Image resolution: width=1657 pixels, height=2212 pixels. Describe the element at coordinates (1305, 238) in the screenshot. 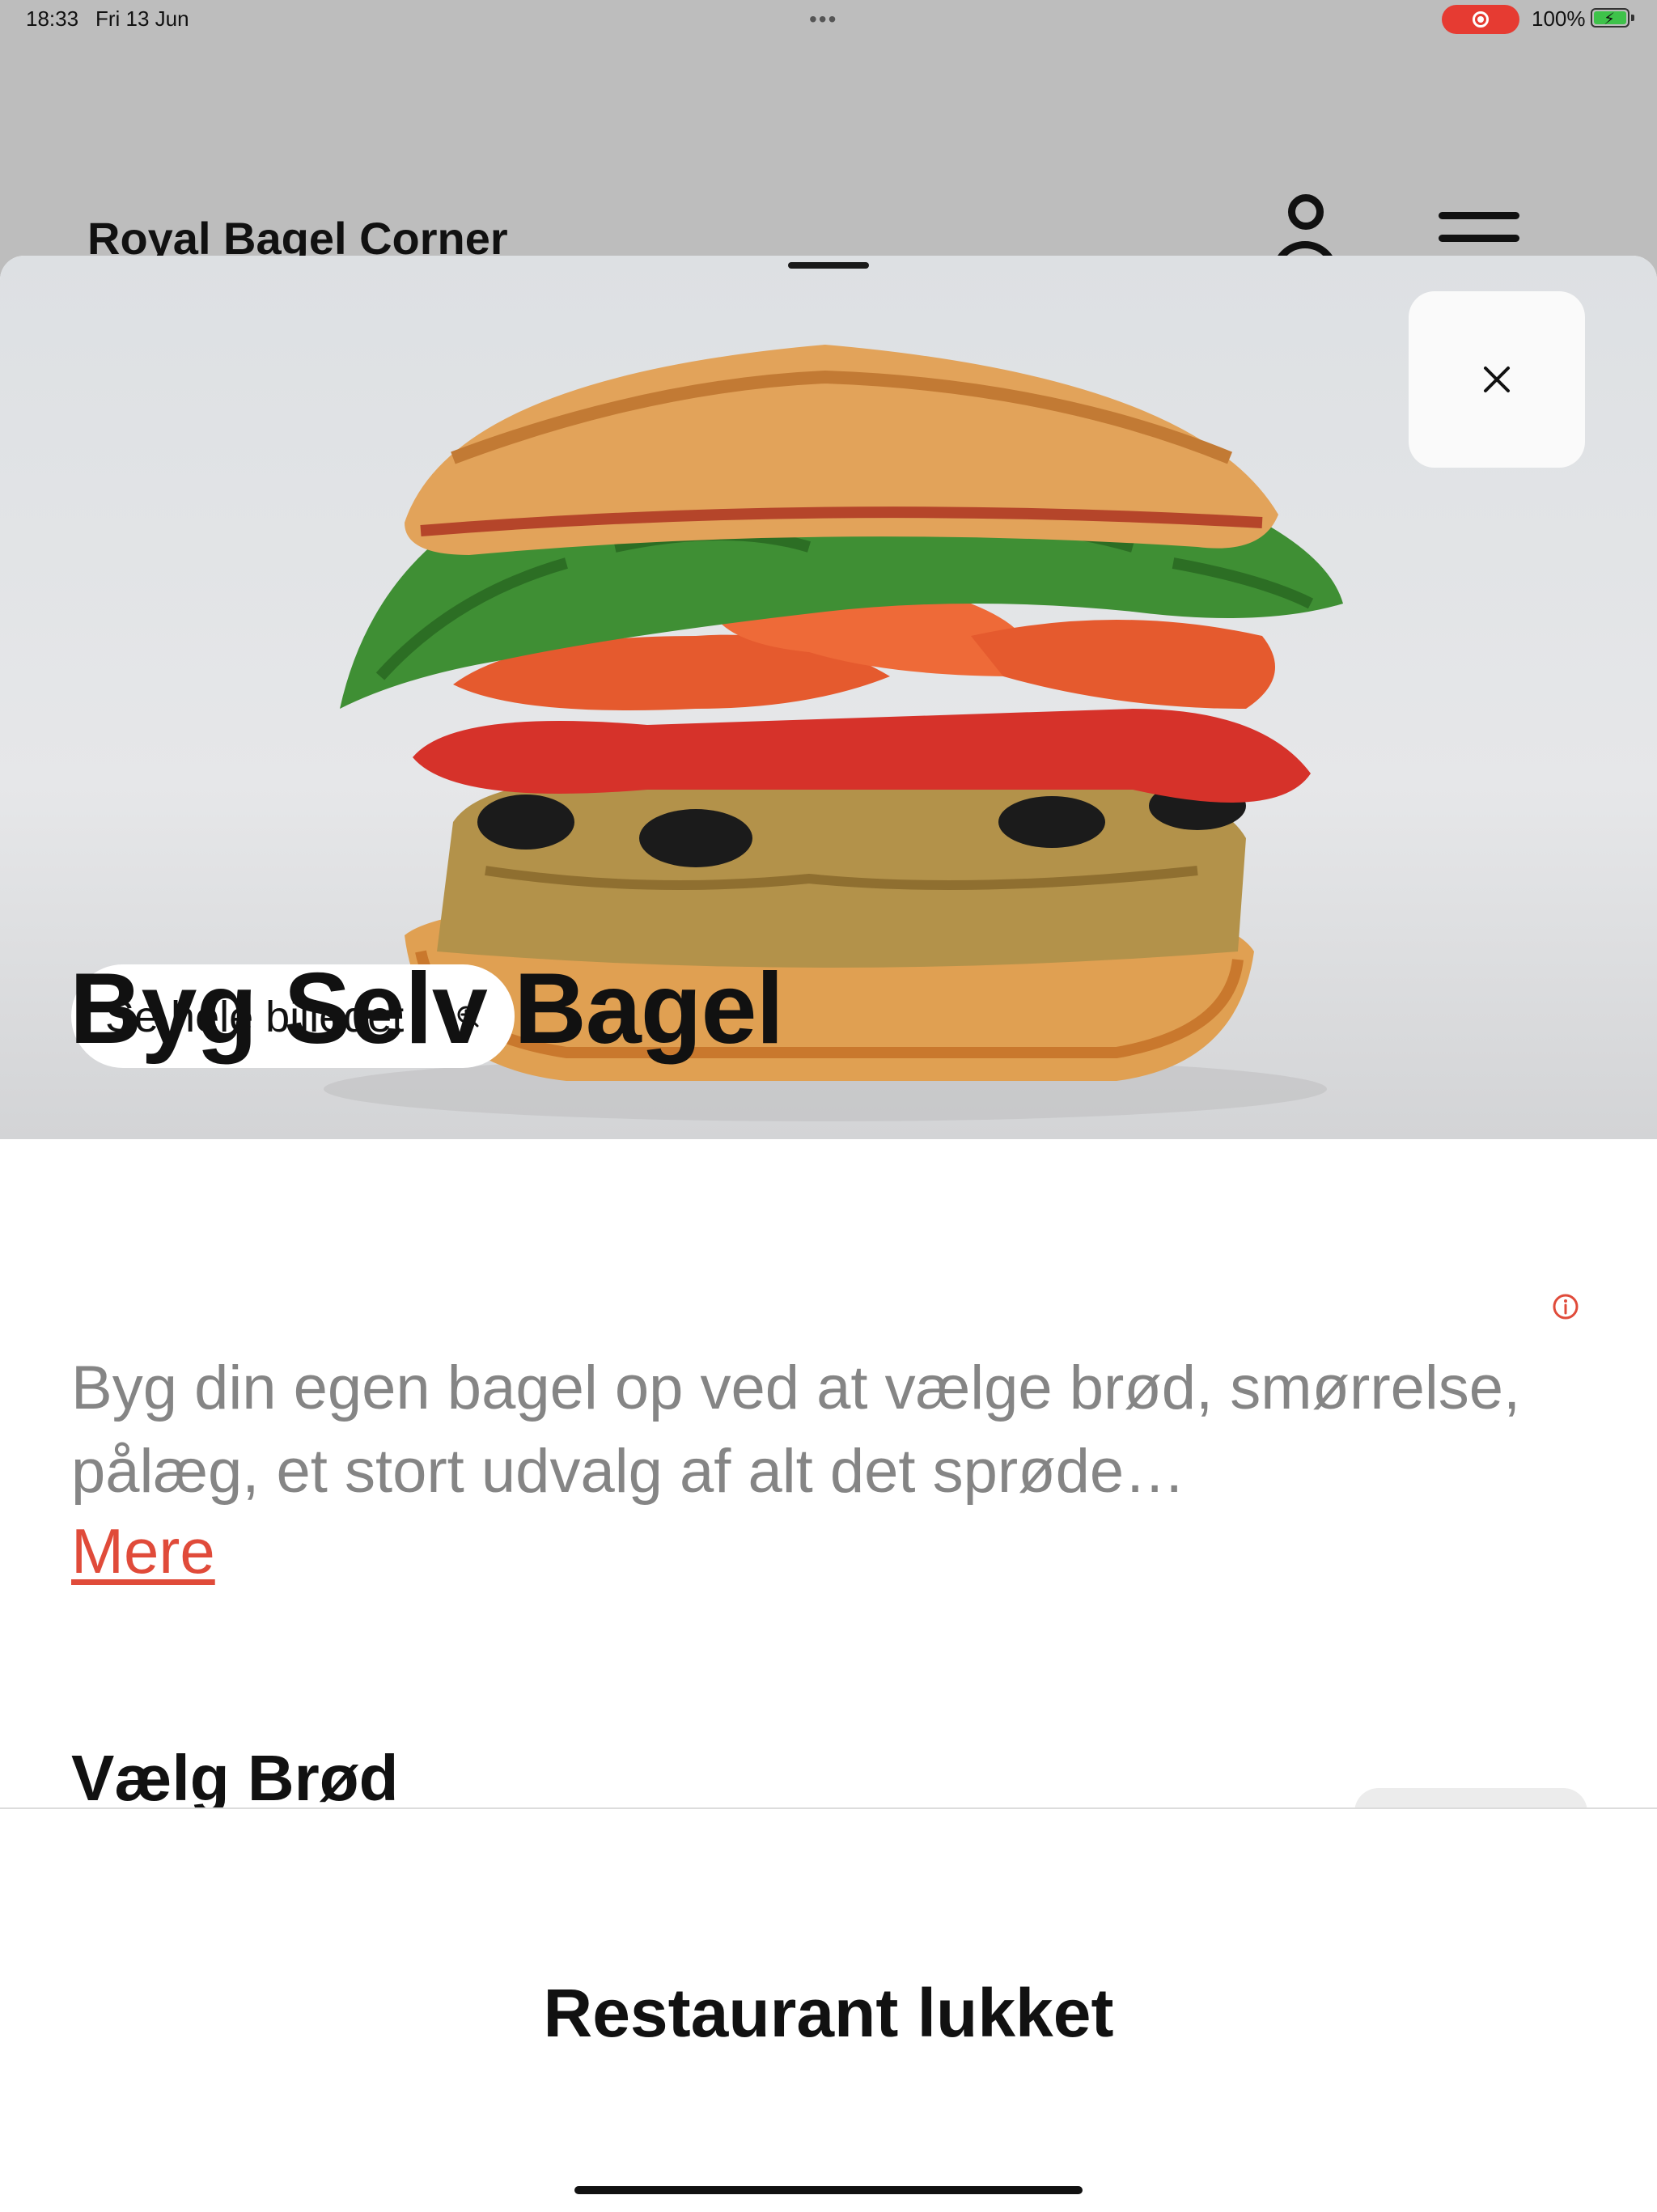

I see `user-icon` at that location.